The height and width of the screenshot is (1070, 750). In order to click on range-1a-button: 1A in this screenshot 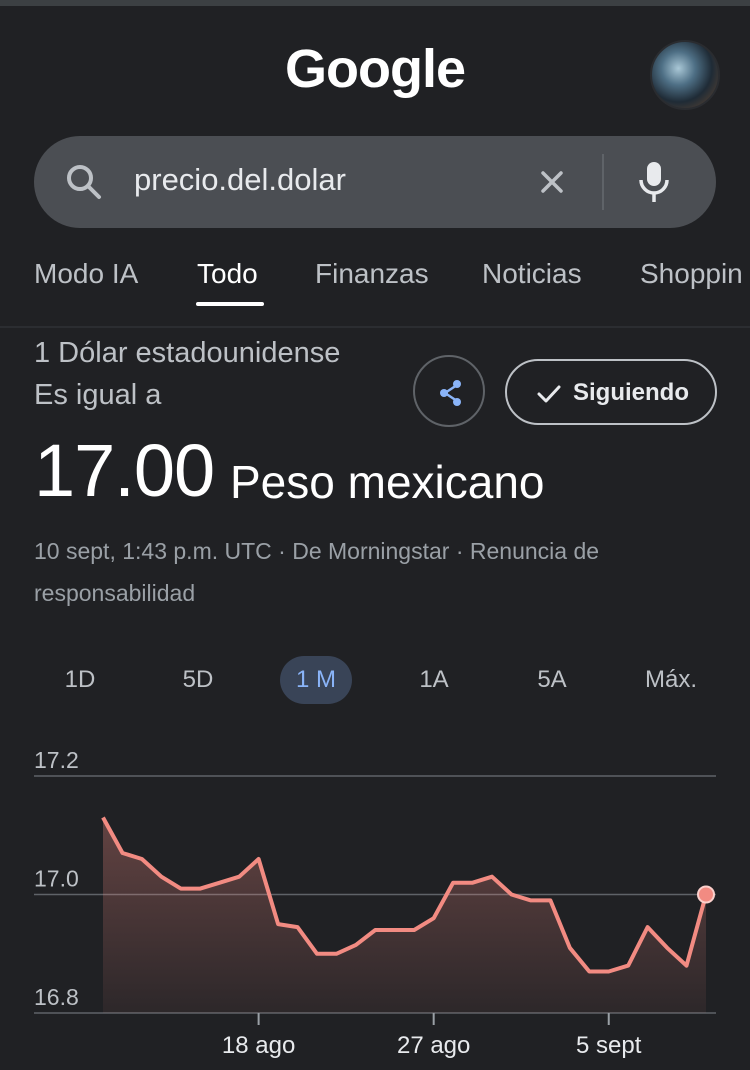, I will do `click(434, 680)`.